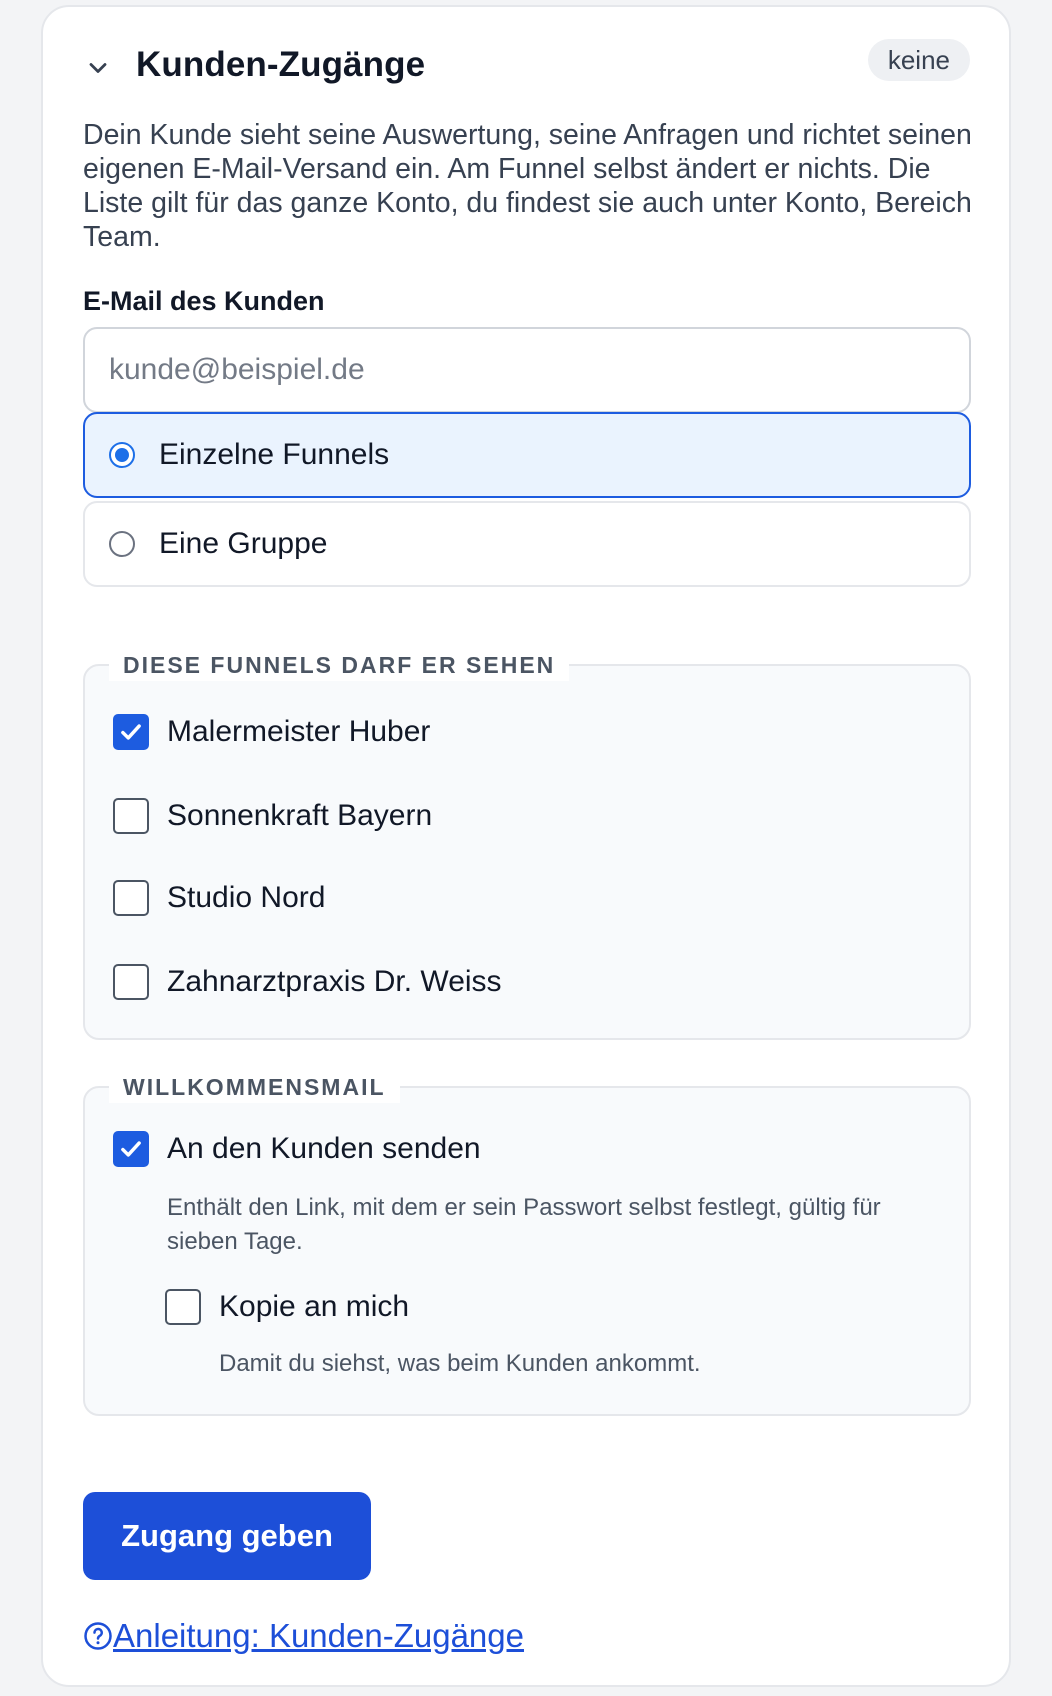  Describe the element at coordinates (334, 981) in the screenshot. I see `funnel-label: Zahnarztpraxis Dr. Weiss` at that location.